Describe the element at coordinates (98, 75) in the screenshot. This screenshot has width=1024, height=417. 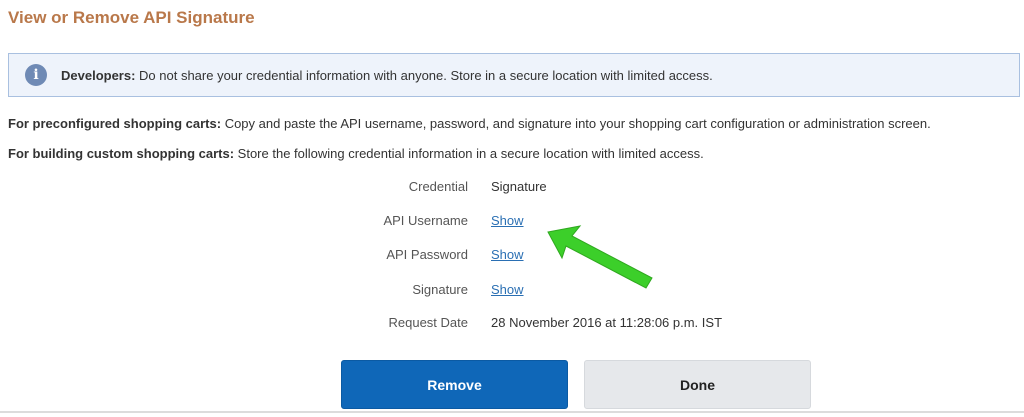
I see `notice-strong: Developers:` at that location.